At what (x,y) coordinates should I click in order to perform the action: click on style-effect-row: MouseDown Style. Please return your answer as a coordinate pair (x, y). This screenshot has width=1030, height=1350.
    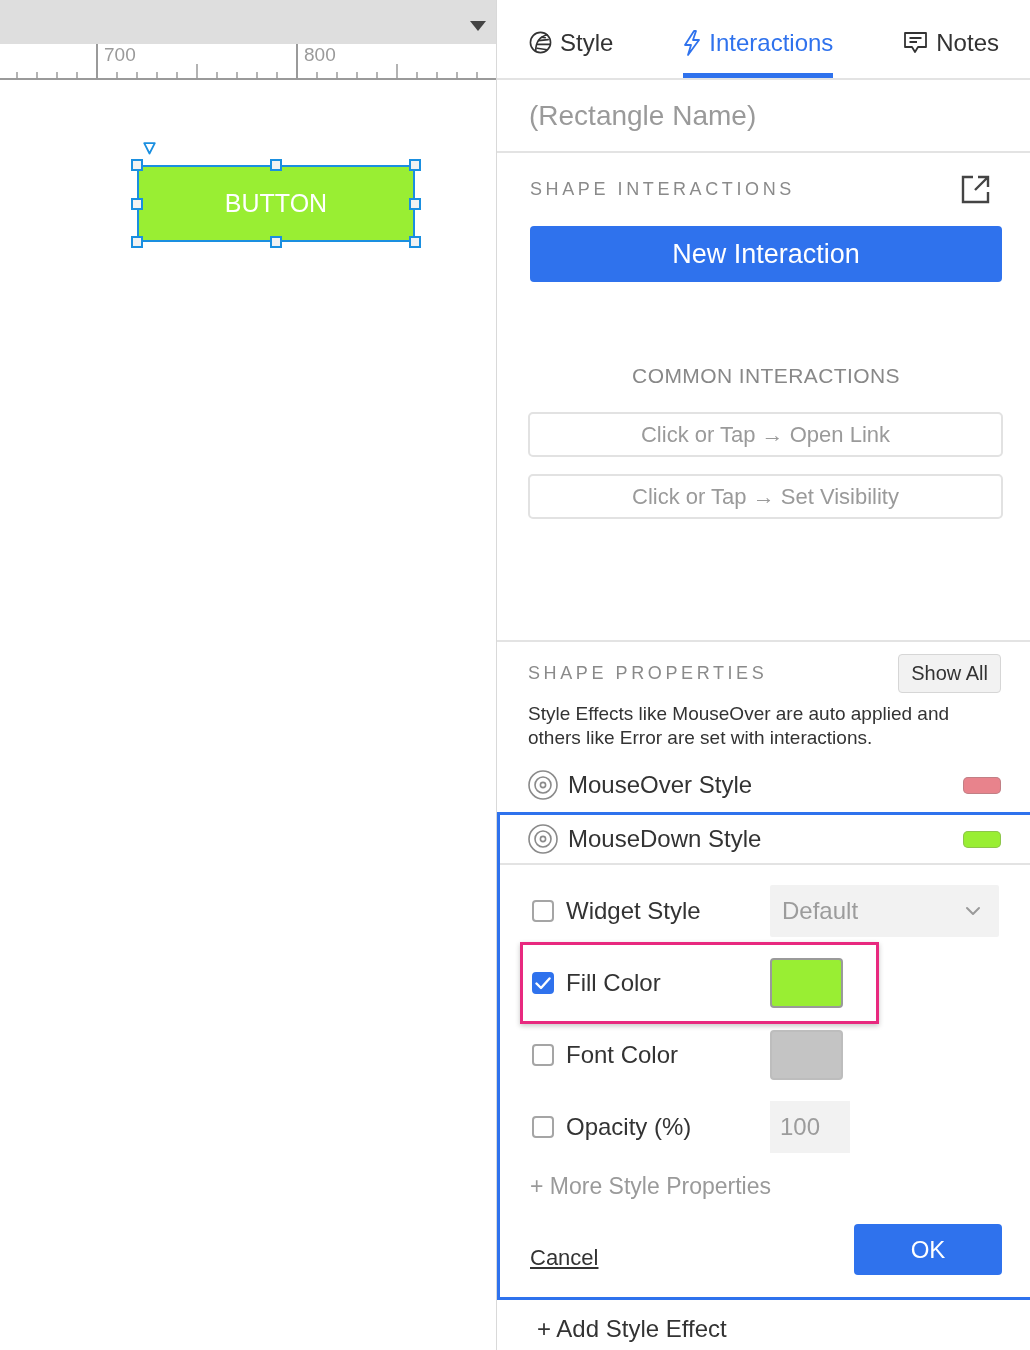
    Looking at the image, I should click on (765, 840).